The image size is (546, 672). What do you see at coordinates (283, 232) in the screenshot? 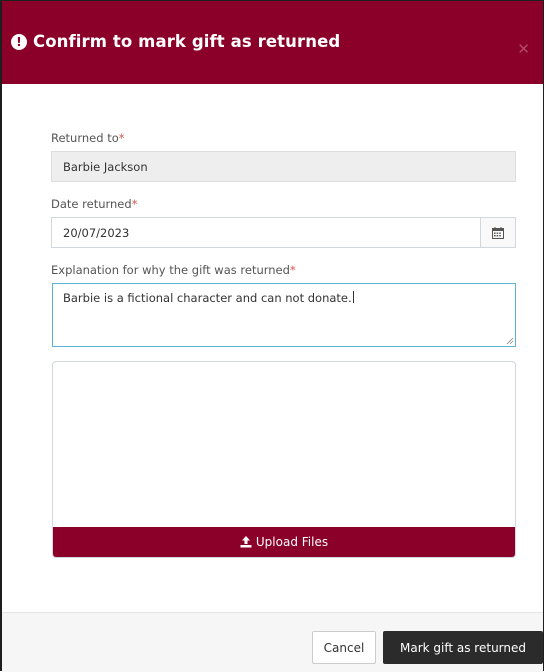
I see `date-returned-field: 20/07/2023` at bounding box center [283, 232].